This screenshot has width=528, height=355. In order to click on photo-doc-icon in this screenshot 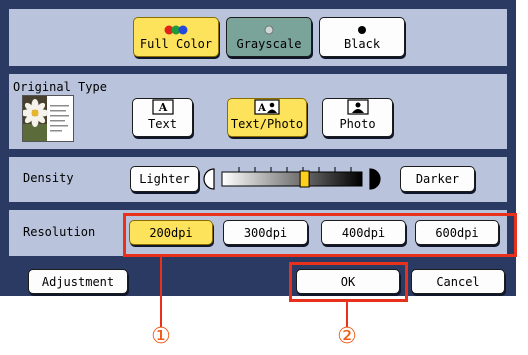, I will do `click(357, 107)`.